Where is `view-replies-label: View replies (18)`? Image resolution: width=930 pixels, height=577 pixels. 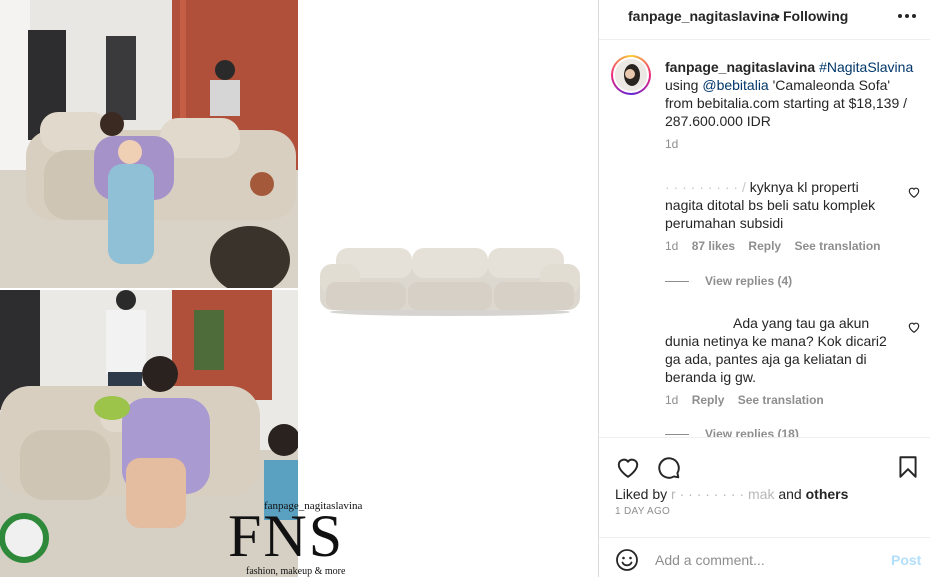
view-replies-label: View replies (18) is located at coordinates (752, 432).